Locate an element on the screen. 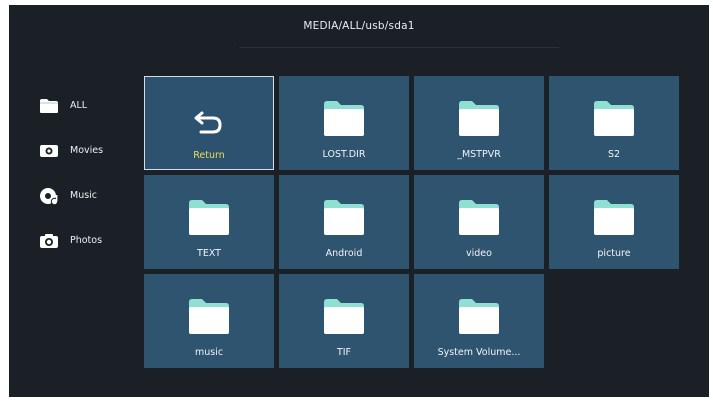 This screenshot has height=405, width=713. tile-label: music is located at coordinates (209, 352).